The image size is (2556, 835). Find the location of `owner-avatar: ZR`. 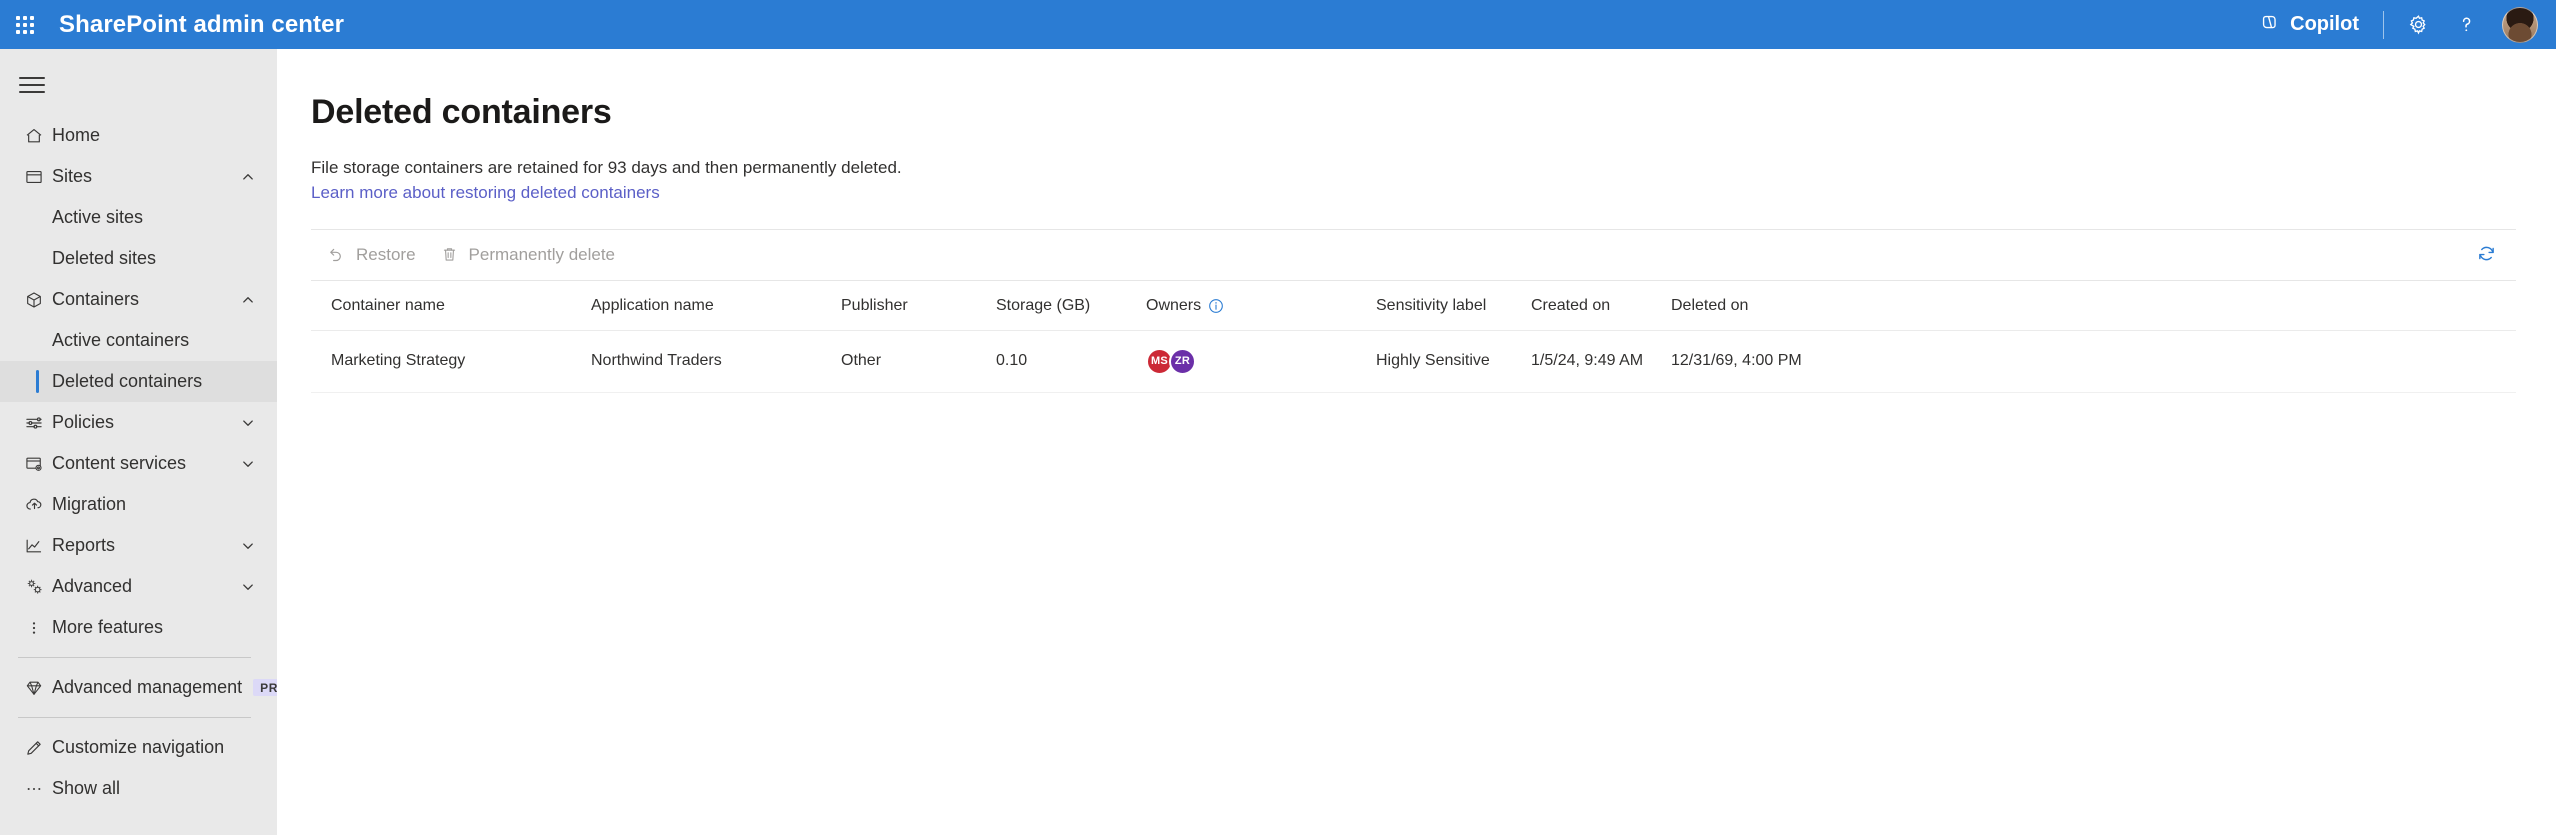

owner-avatar: ZR is located at coordinates (1182, 361).